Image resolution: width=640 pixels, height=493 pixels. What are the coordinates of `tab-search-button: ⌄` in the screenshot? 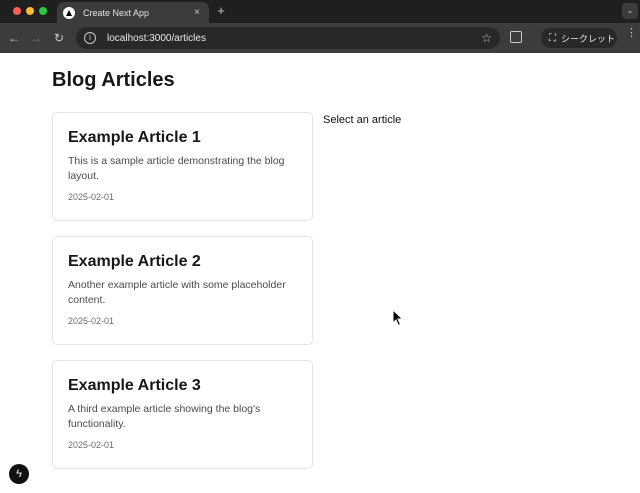 It's located at (630, 11).